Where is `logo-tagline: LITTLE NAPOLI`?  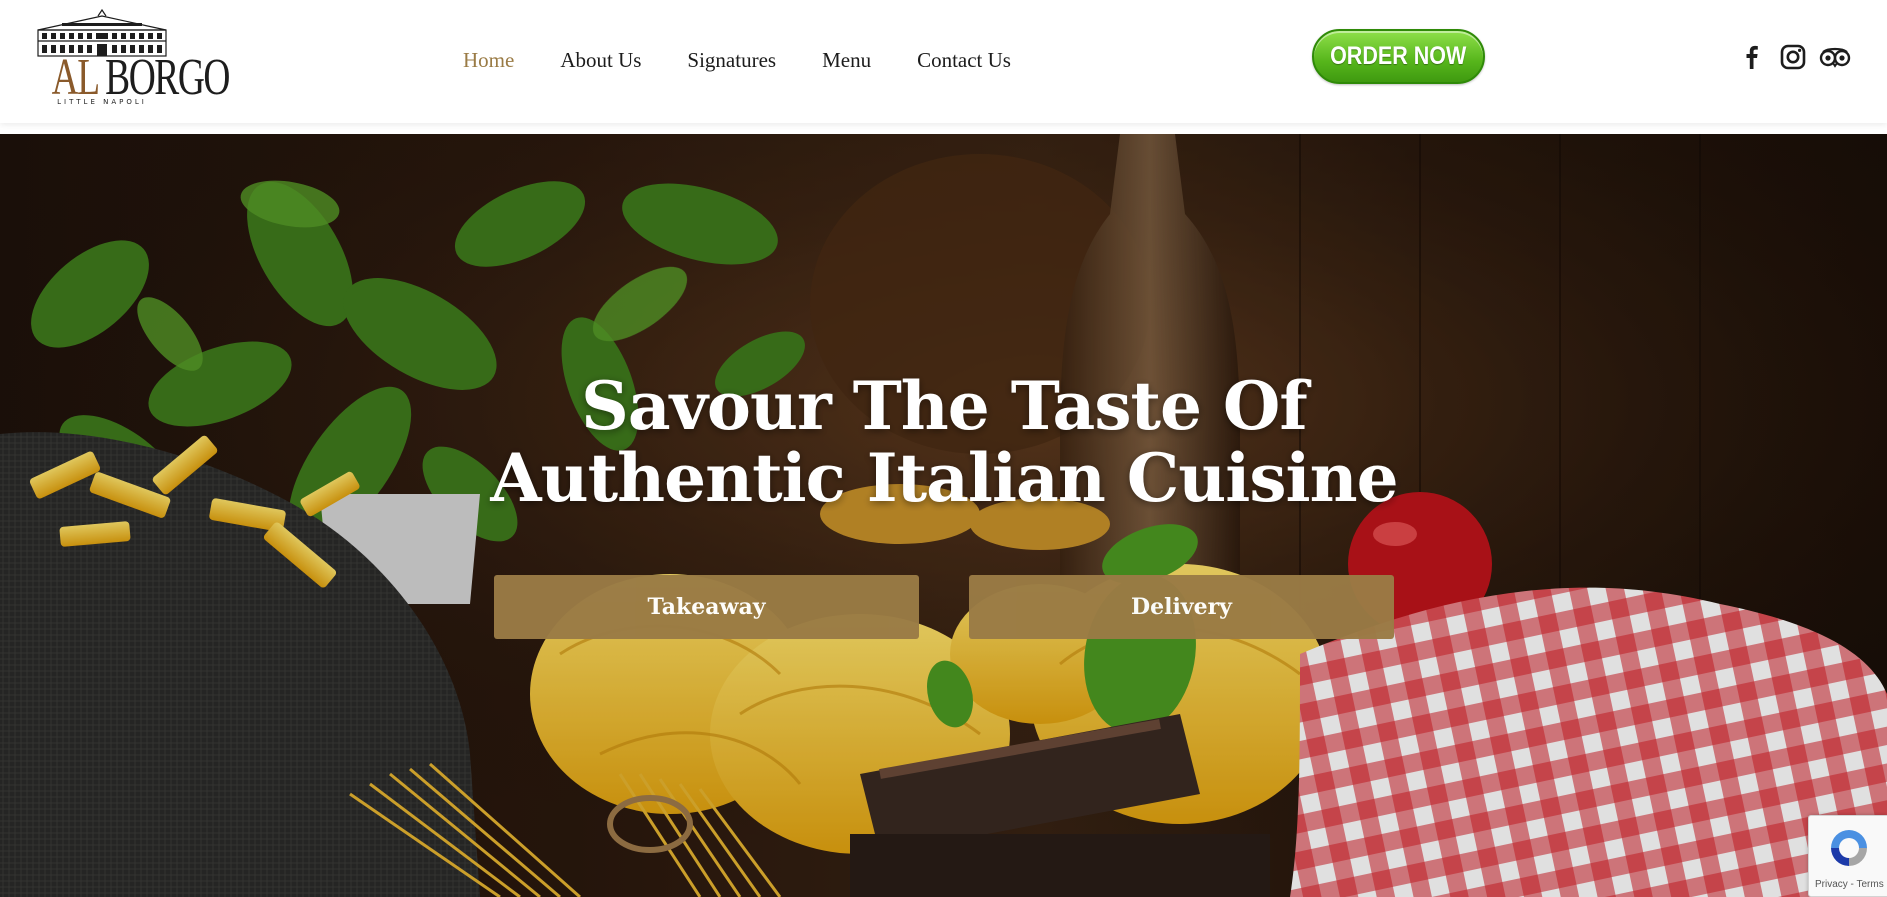 logo-tagline: LITTLE NAPOLI is located at coordinates (102, 102).